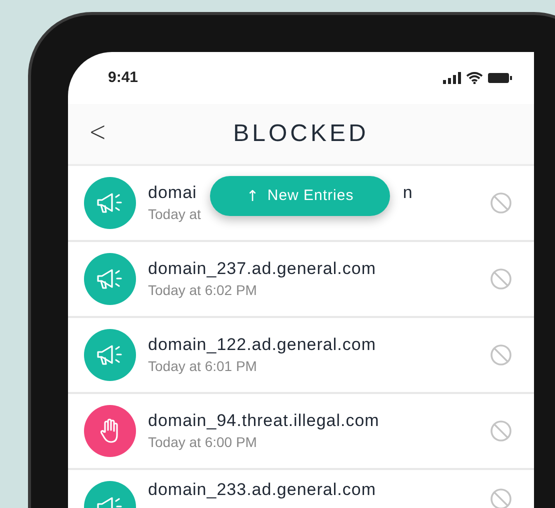  What do you see at coordinates (452, 78) in the screenshot?
I see `signal-icon` at bounding box center [452, 78].